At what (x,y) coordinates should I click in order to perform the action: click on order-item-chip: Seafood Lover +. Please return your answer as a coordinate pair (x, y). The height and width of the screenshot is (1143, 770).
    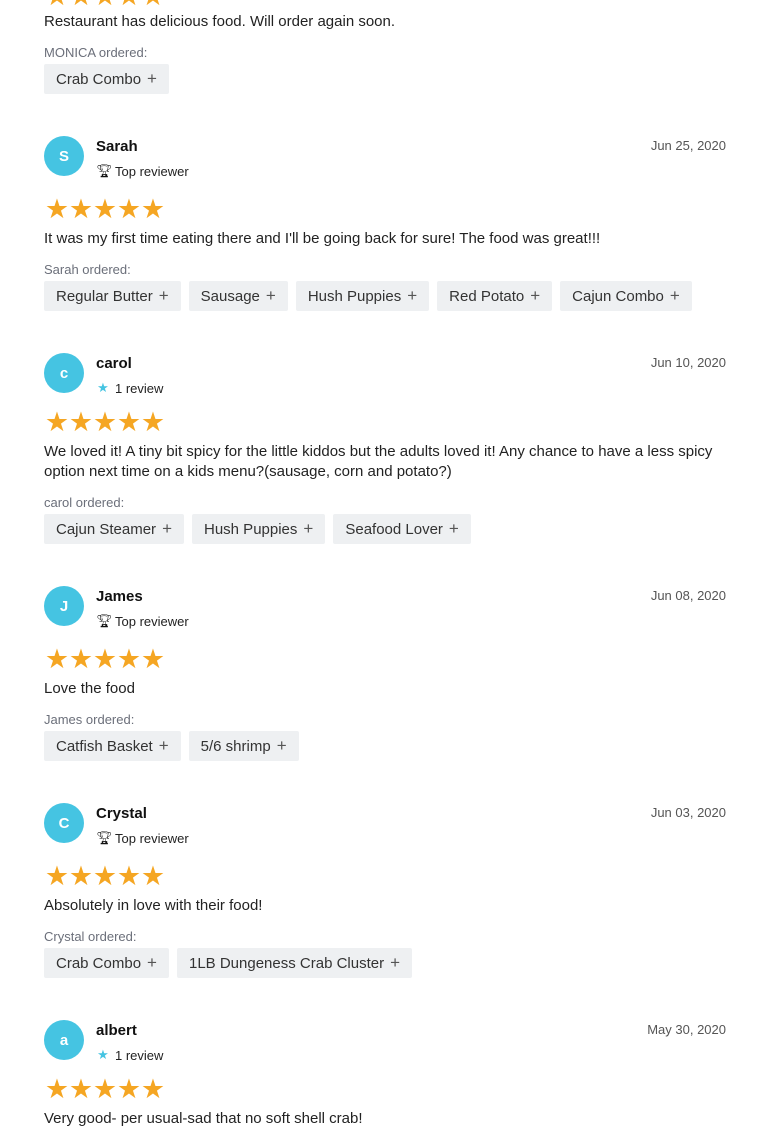
    Looking at the image, I should click on (402, 529).